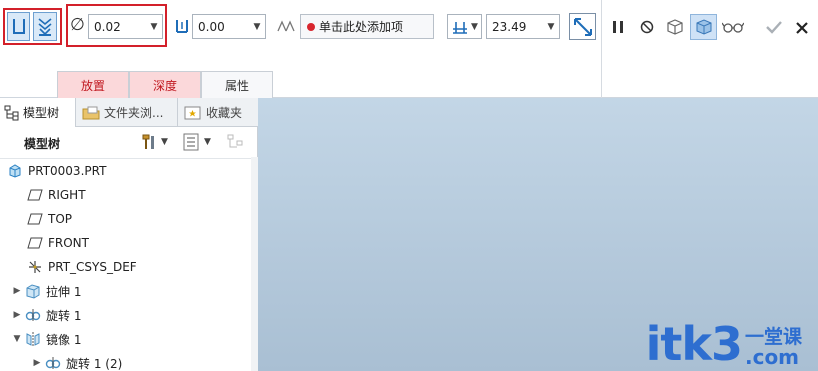  What do you see at coordinates (126, 195) in the screenshot?
I see `tree-item-datum-right: RIGHT` at bounding box center [126, 195].